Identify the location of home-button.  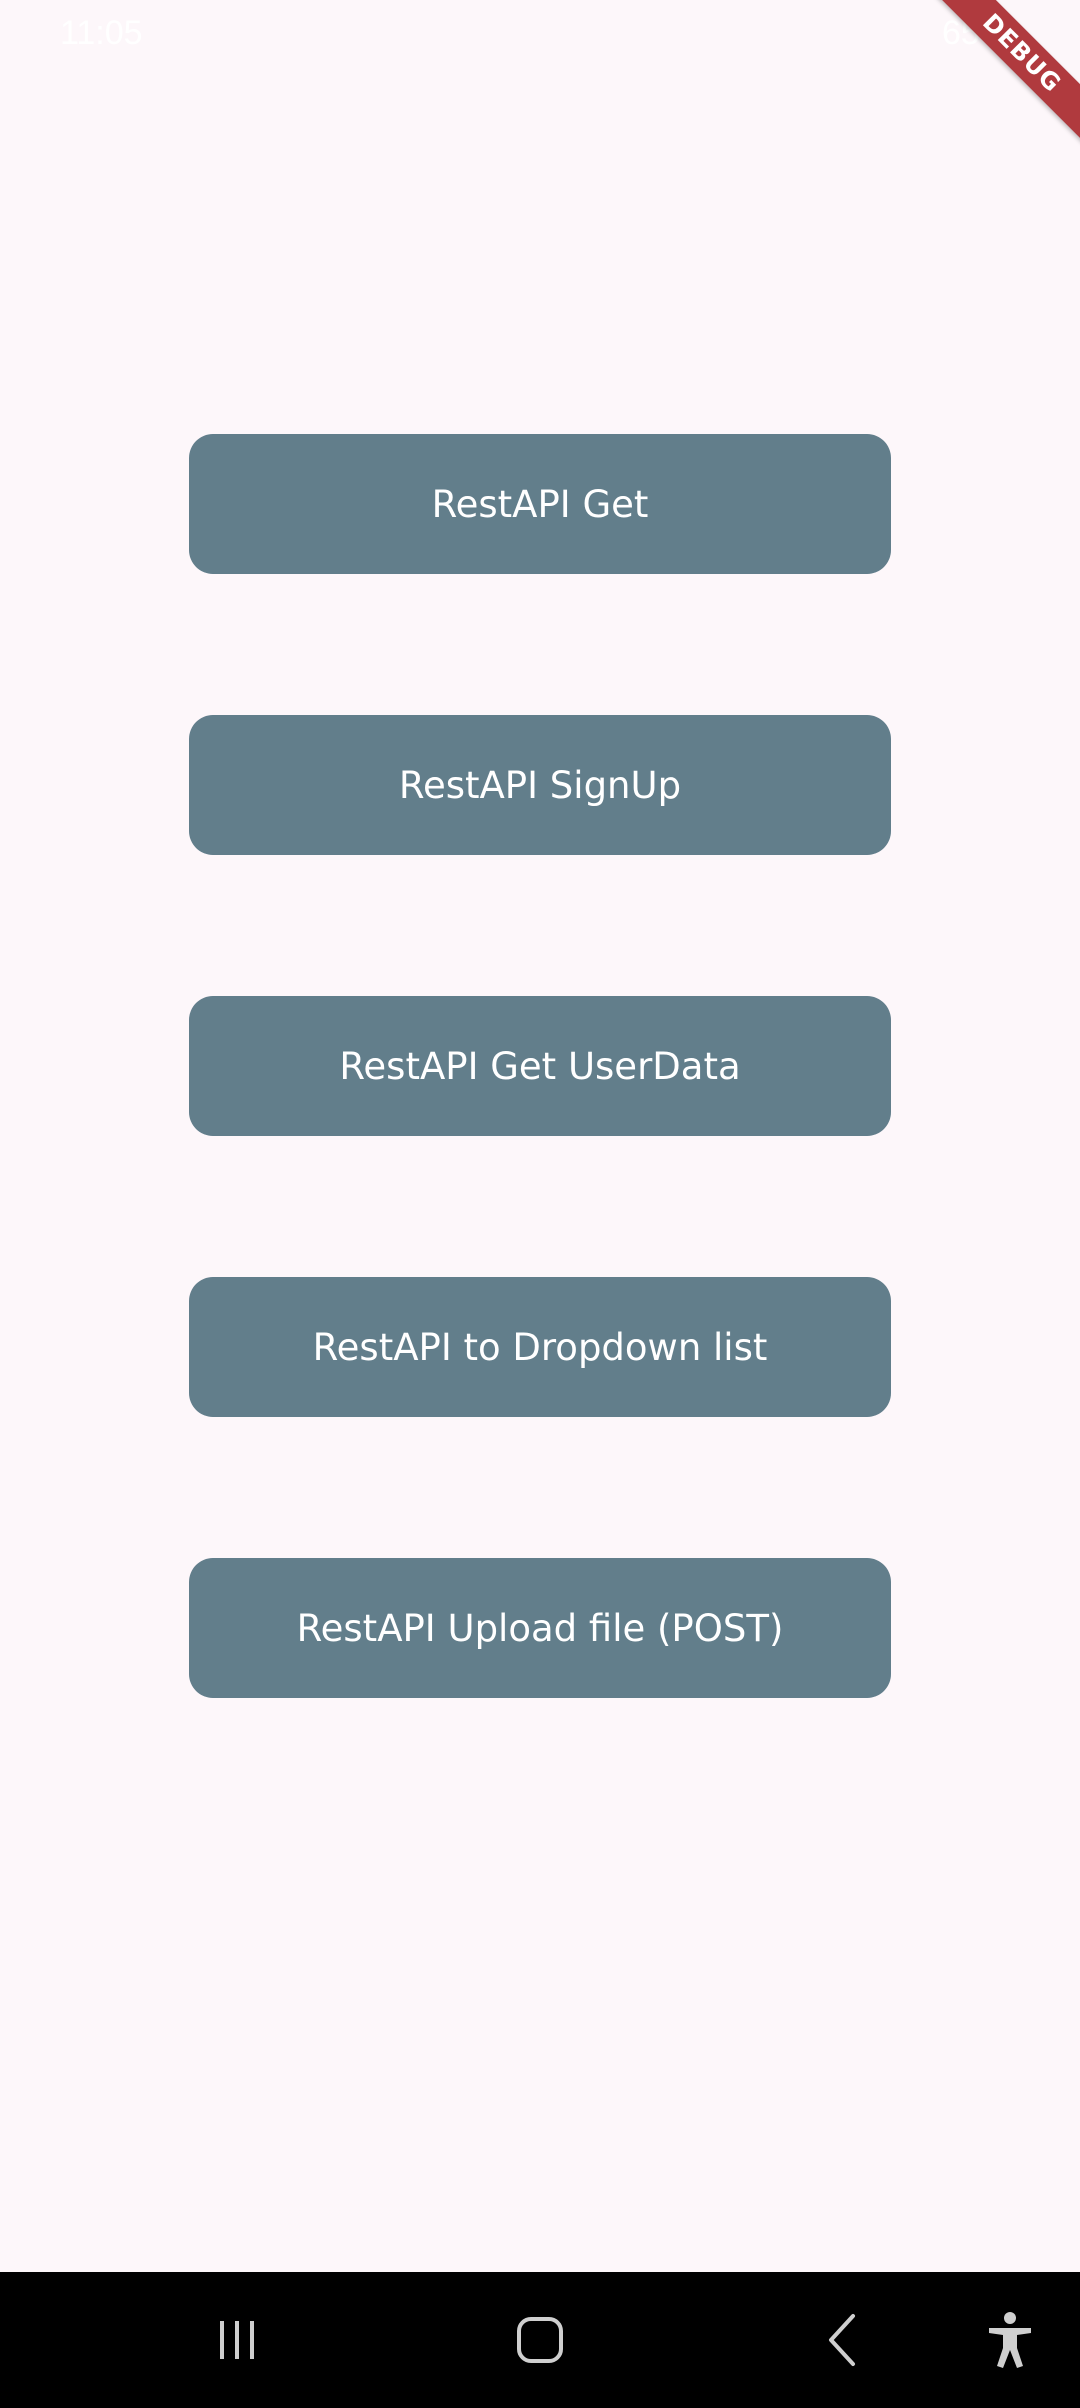
(540, 2340).